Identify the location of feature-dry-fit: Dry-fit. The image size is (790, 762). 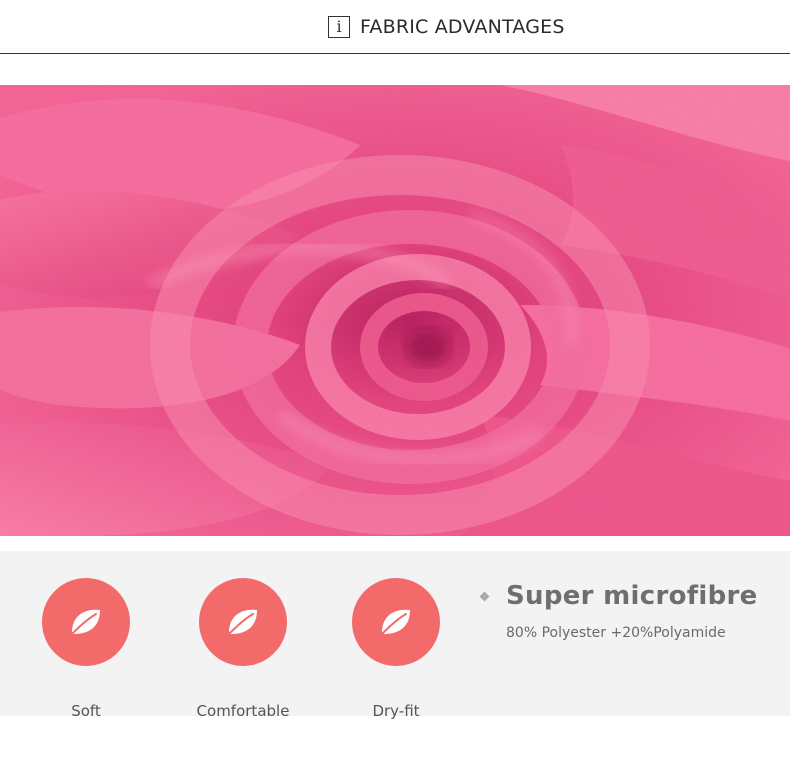
(396, 649).